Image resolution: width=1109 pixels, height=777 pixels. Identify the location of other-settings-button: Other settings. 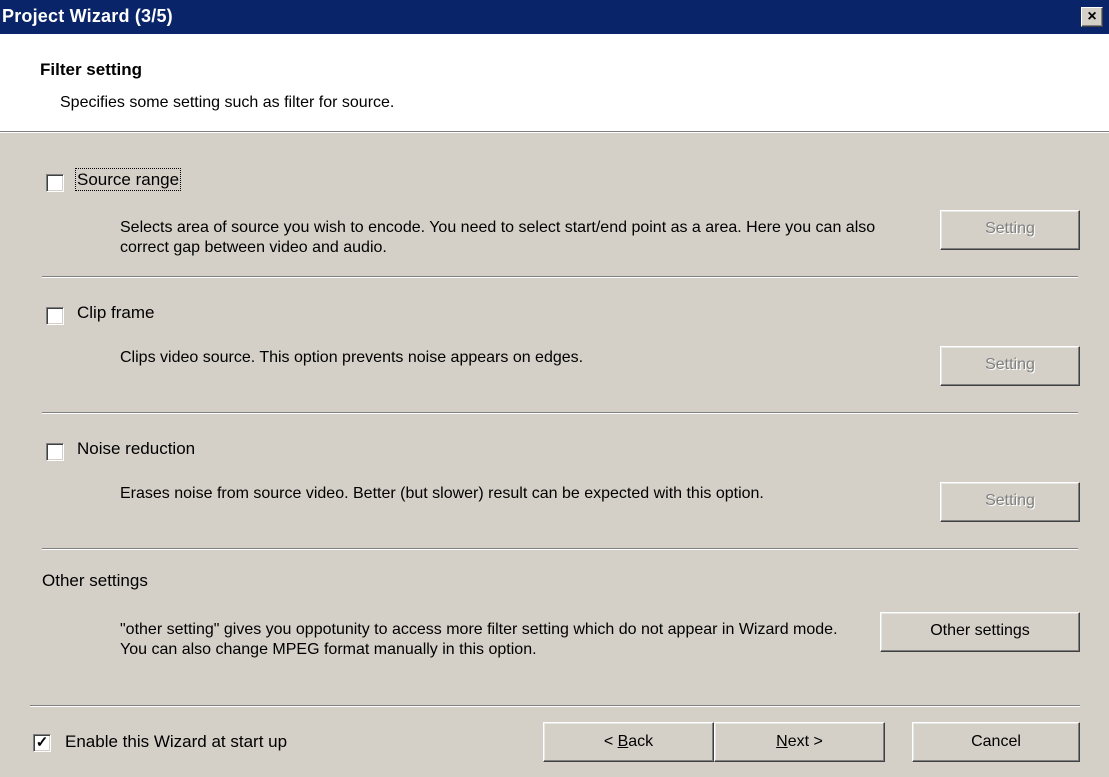
(980, 632).